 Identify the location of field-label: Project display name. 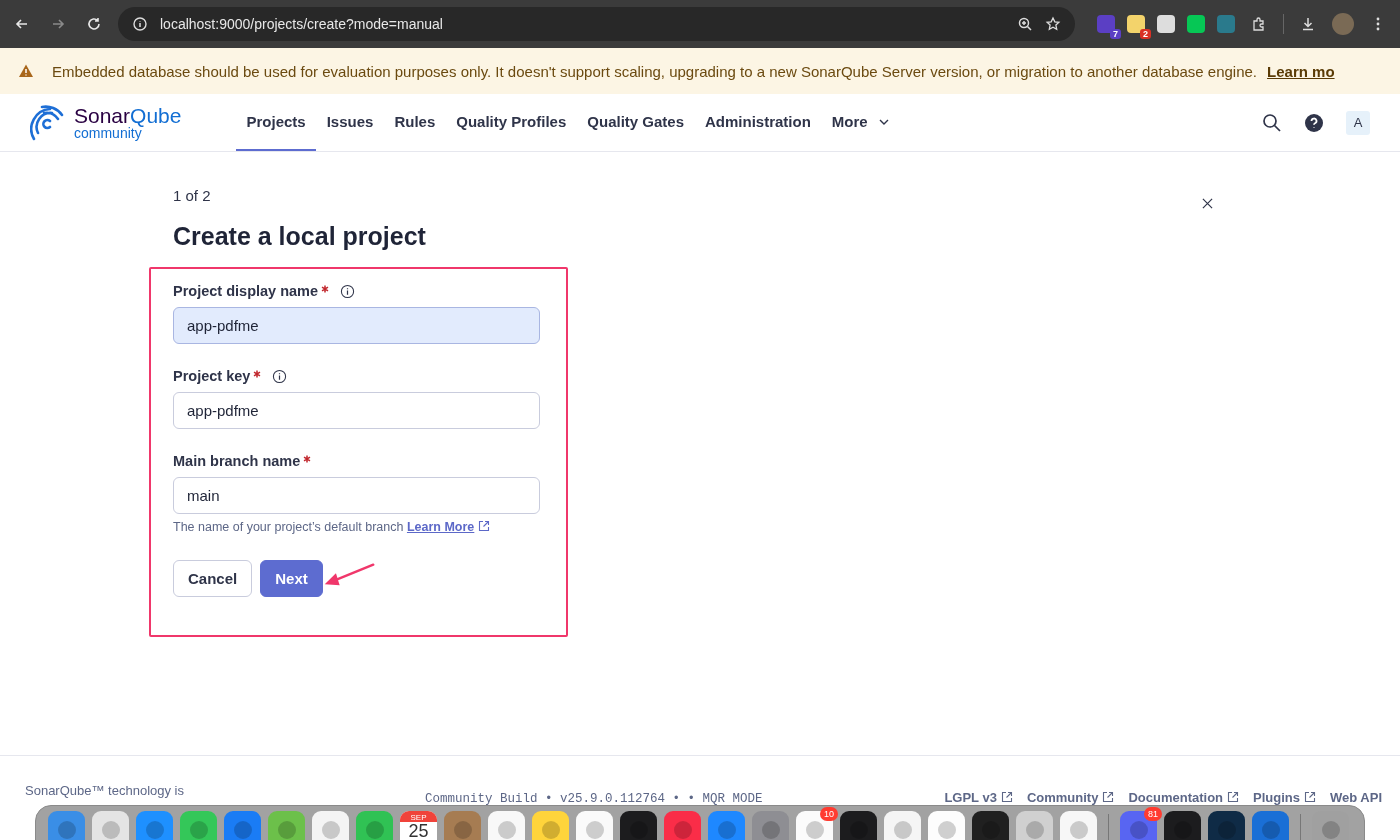
(246, 291).